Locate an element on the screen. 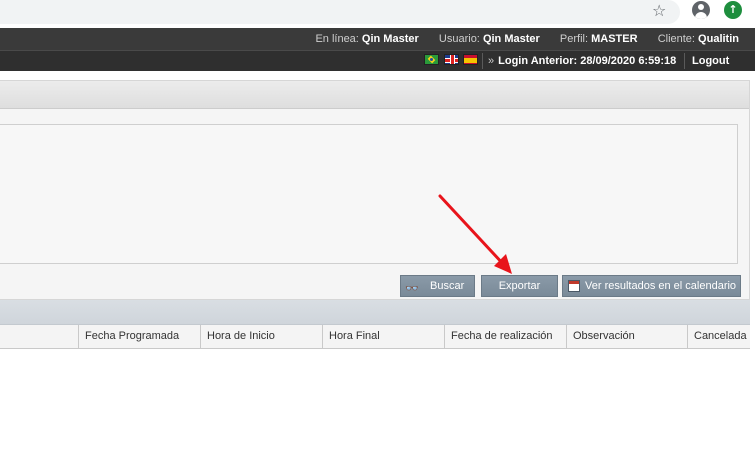 This screenshot has height=465, width=755. last-login-text: Login Anterior: 28/09/2020 6:59:18 is located at coordinates (587, 61).